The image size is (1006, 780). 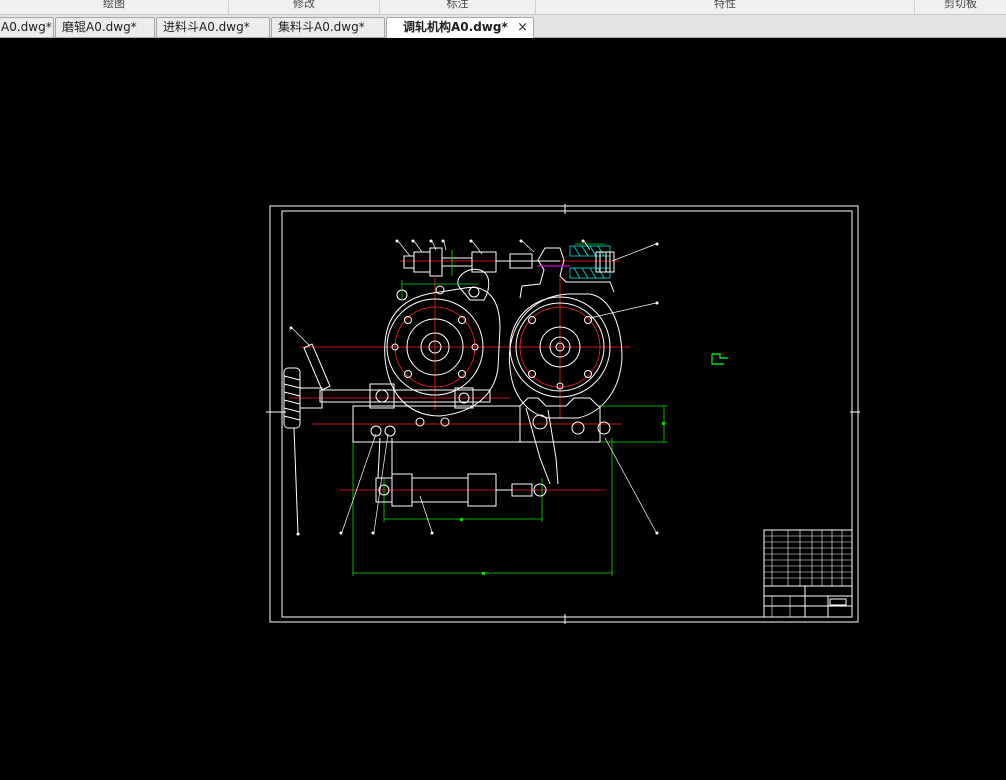 I want to click on tab-label: 集料斗A0.dwg*, so click(x=321, y=27).